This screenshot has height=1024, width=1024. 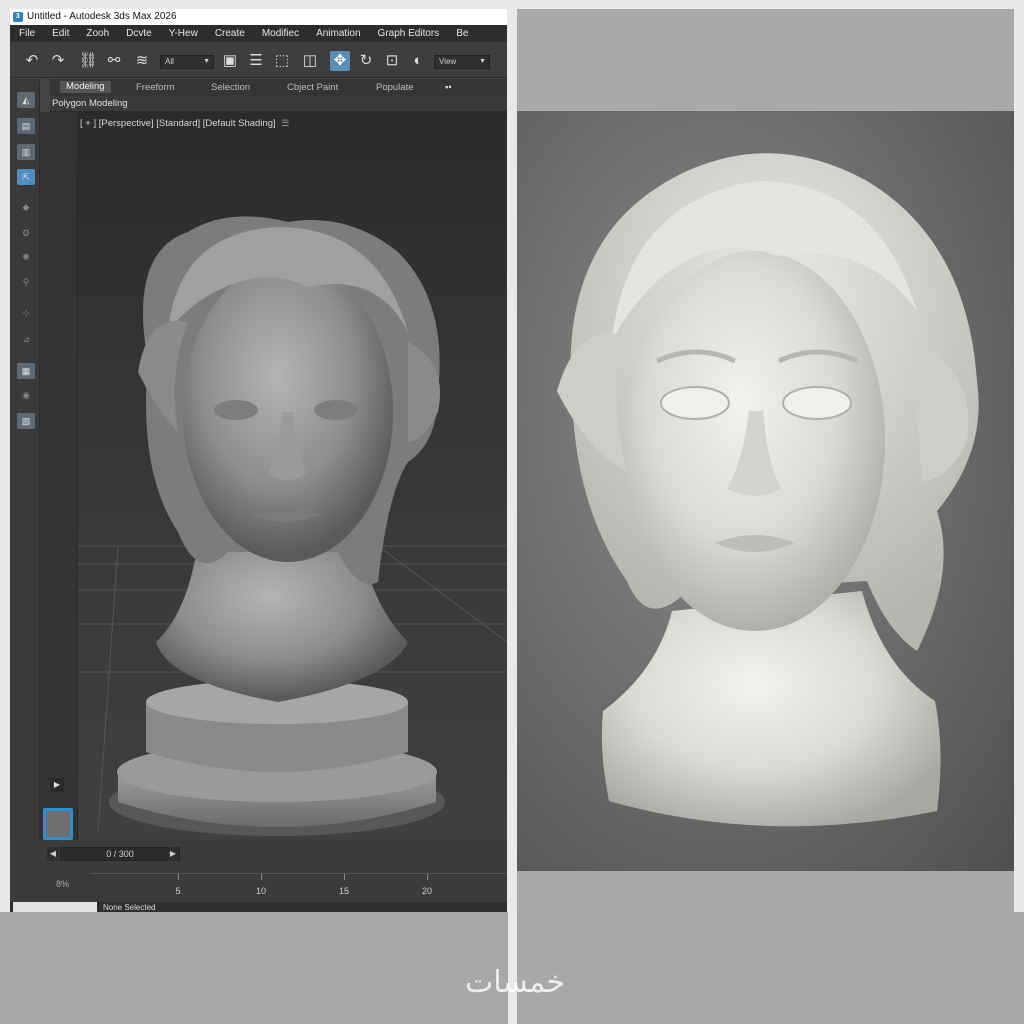 What do you see at coordinates (26, 207) in the screenshot?
I see `display-panel-icon: ◆` at bounding box center [26, 207].